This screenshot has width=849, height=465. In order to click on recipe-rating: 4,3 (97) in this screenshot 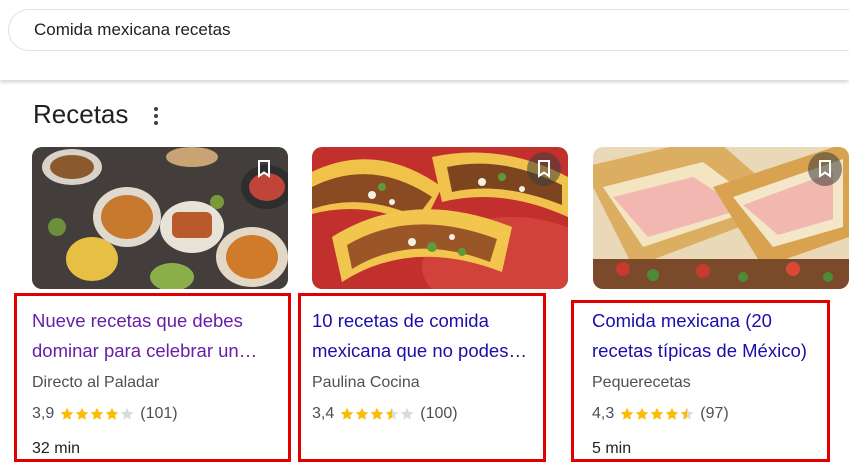, I will do `click(660, 414)`.